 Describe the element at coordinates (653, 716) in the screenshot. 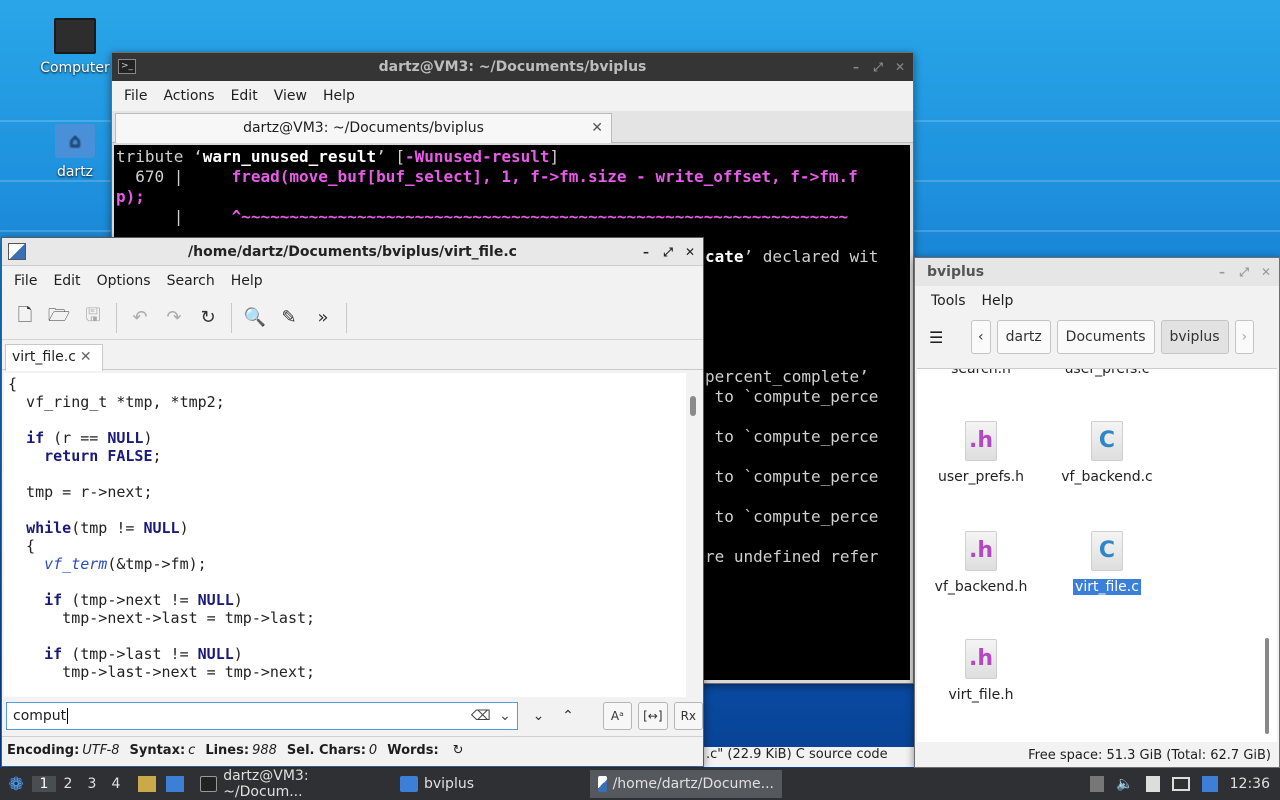

I see `whole-word-button: [↔]` at that location.